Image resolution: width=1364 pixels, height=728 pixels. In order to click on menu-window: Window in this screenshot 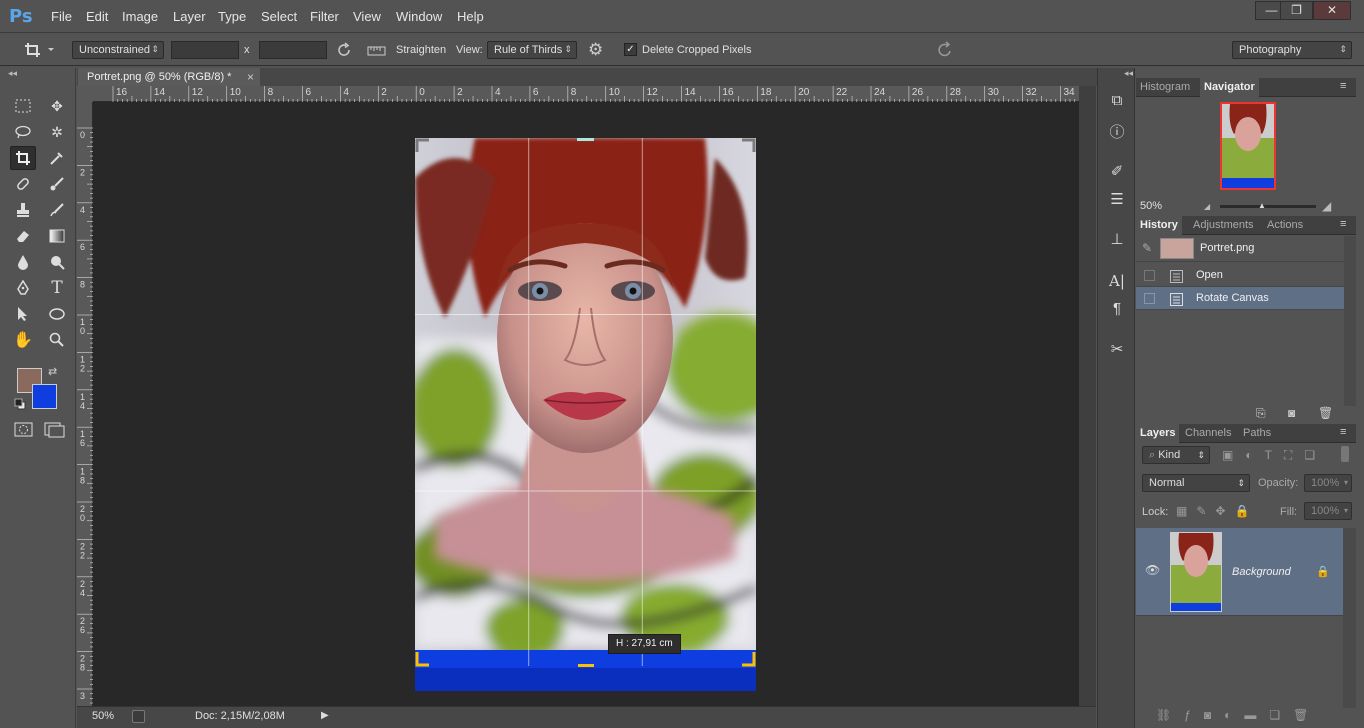, I will do `click(419, 16)`.